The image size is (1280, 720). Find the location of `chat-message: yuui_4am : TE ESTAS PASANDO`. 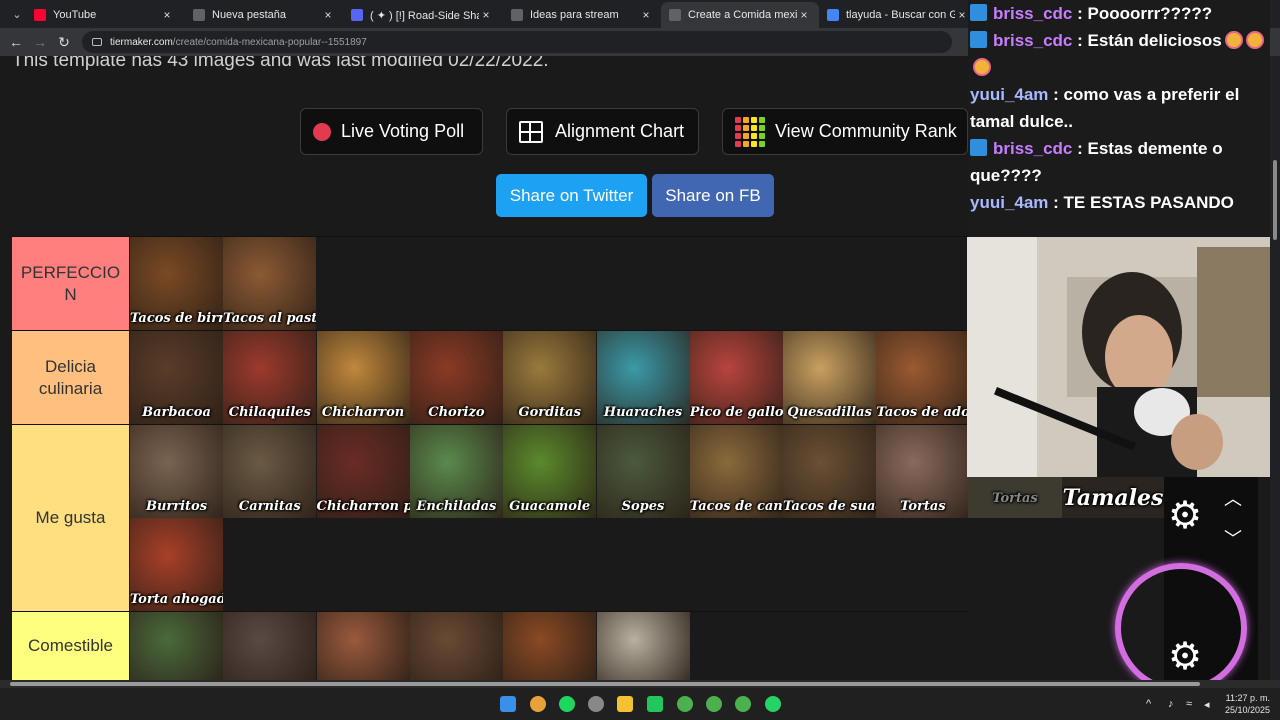

chat-message: yuui_4am : TE ESTAS PASANDO is located at coordinates (1117, 202).